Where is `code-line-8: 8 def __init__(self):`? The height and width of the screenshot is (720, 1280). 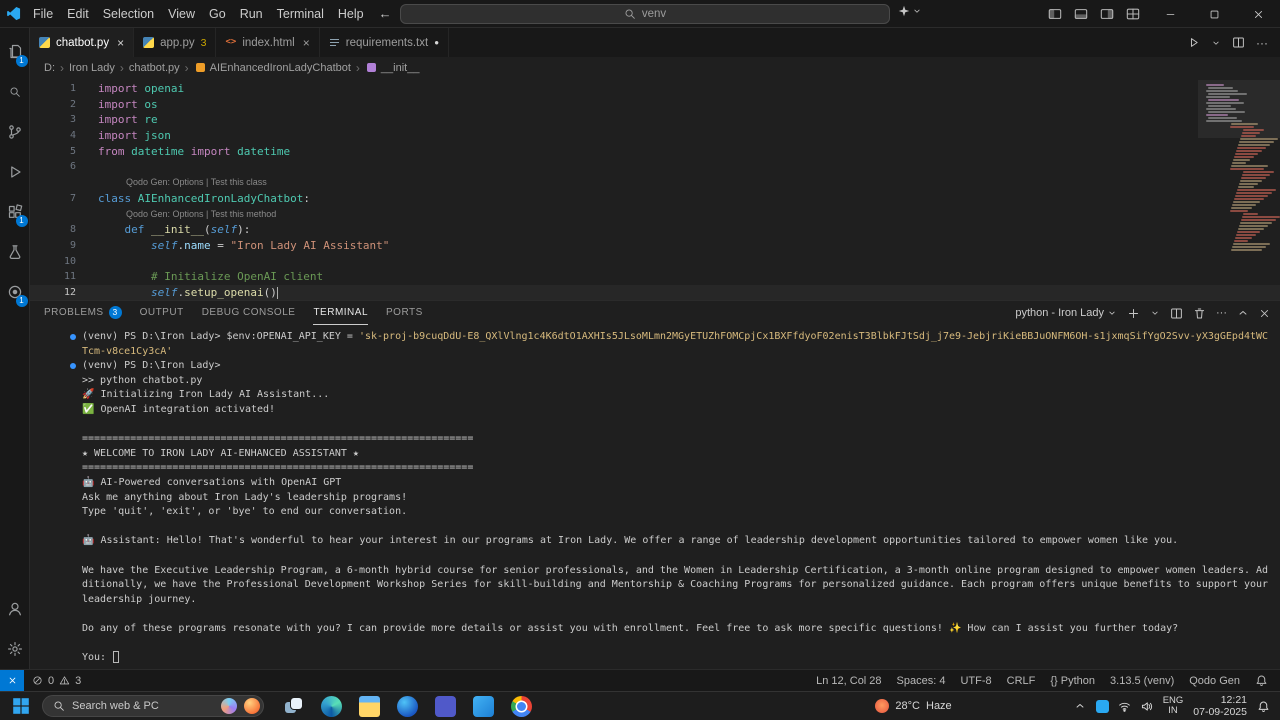 code-line-8: 8 def __init__(self): is located at coordinates (655, 230).